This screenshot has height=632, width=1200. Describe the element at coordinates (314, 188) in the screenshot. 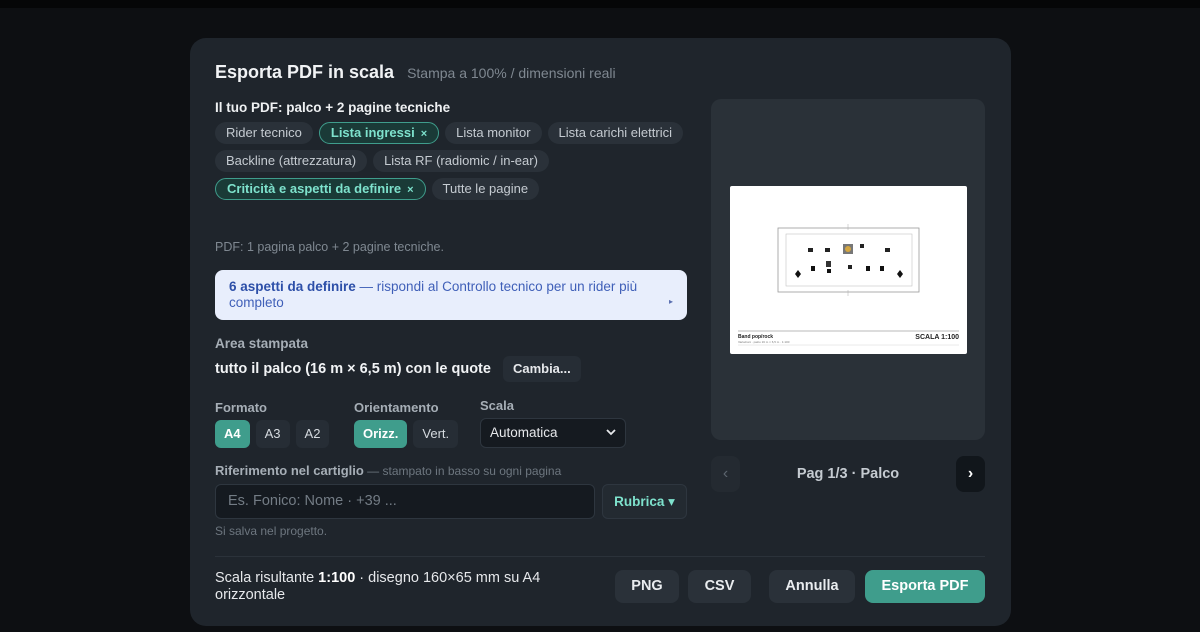

I see `chip-label: Criticità e aspetti da definire` at that location.